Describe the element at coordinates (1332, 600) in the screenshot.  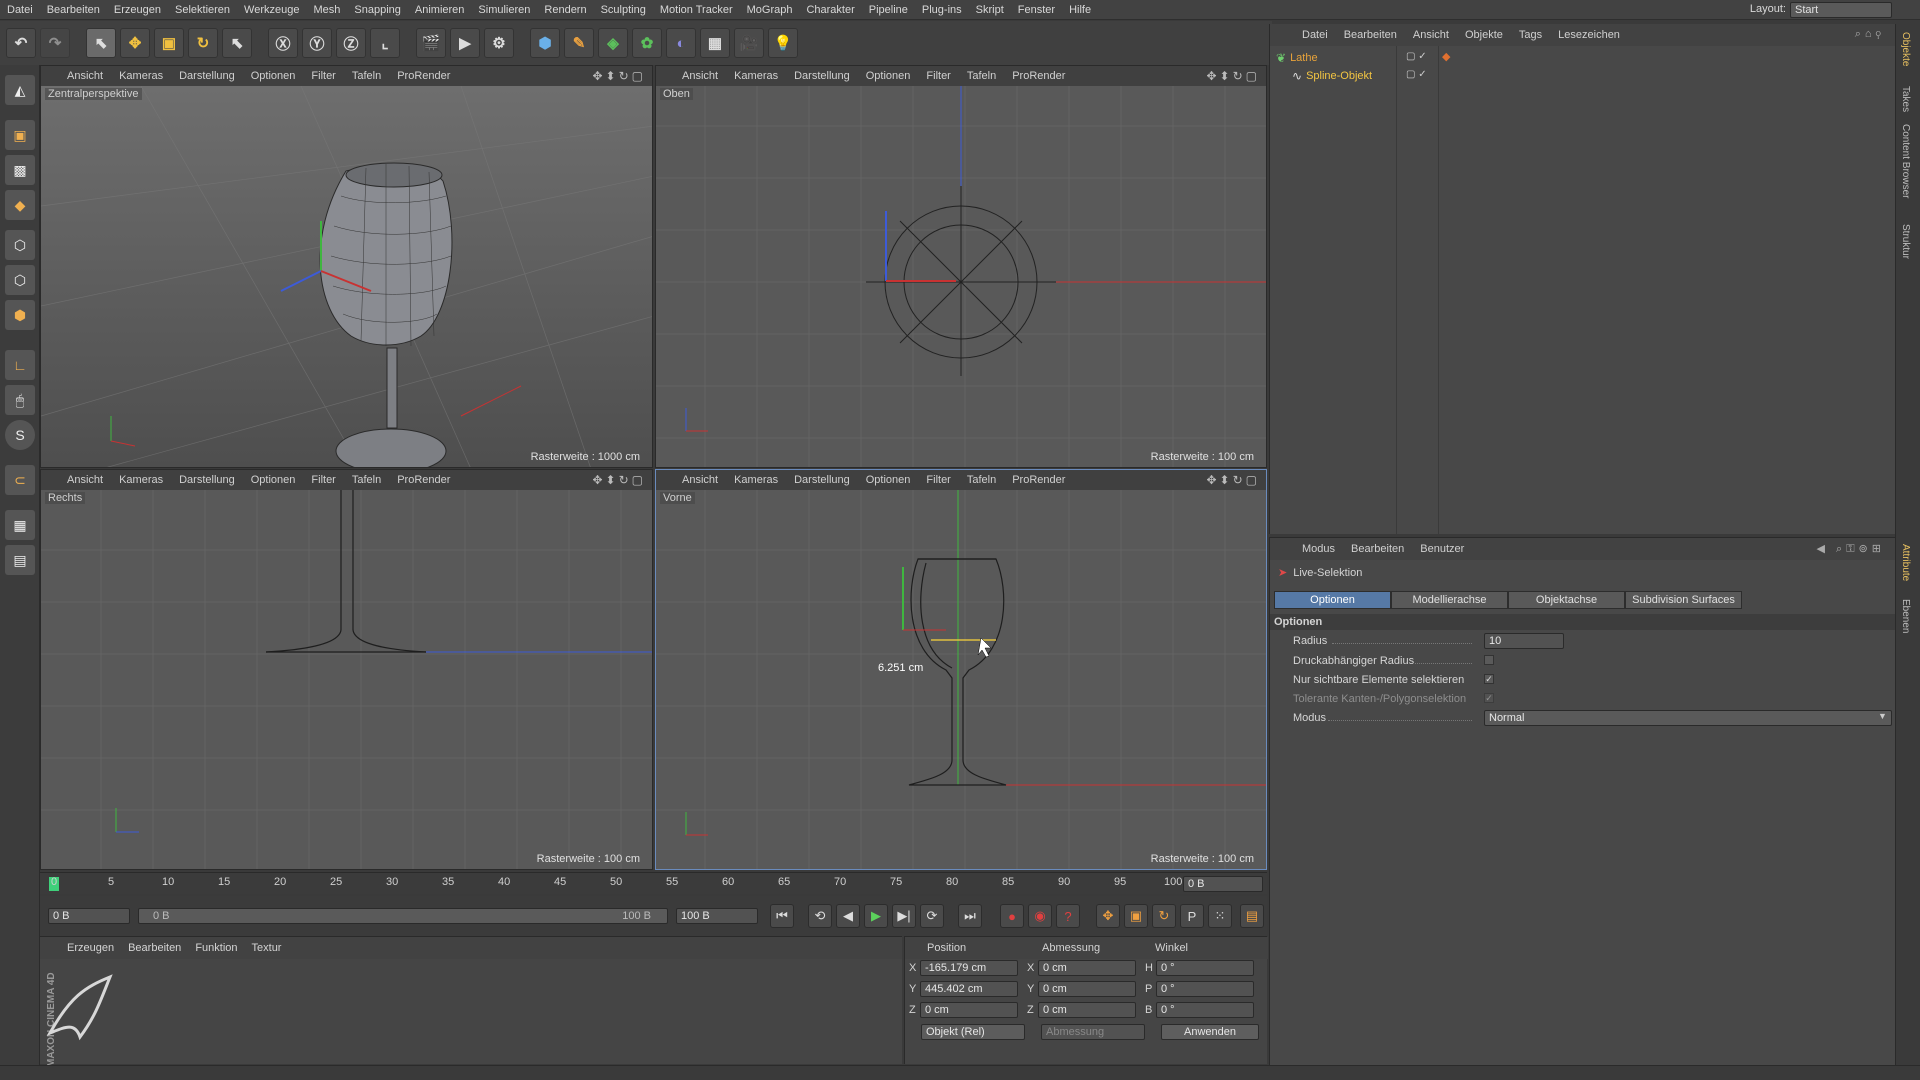
I see `tab-optionen: Optionen` at that location.